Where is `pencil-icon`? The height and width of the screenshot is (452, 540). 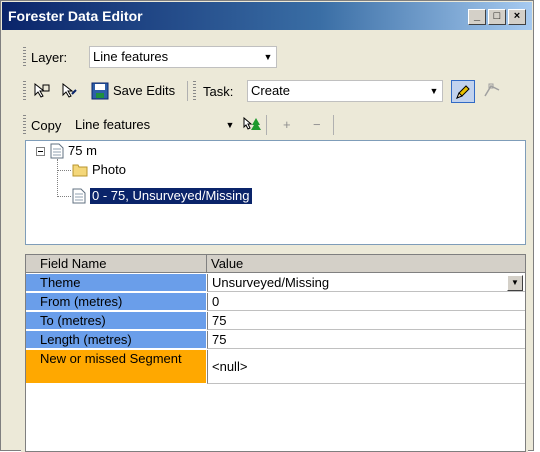 pencil-icon is located at coordinates (463, 92).